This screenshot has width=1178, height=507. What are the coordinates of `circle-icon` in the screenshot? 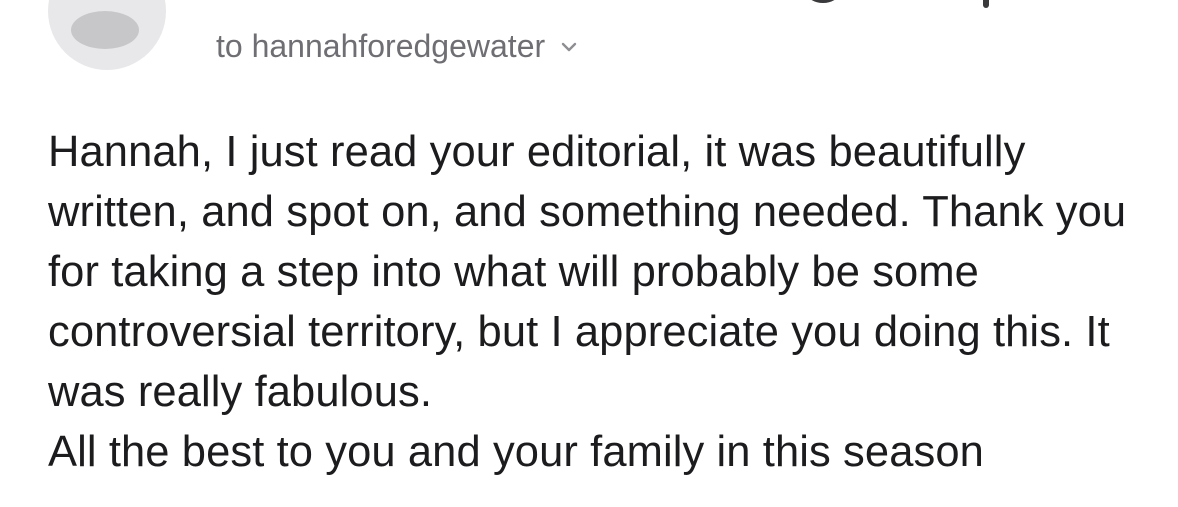 It's located at (823, 1).